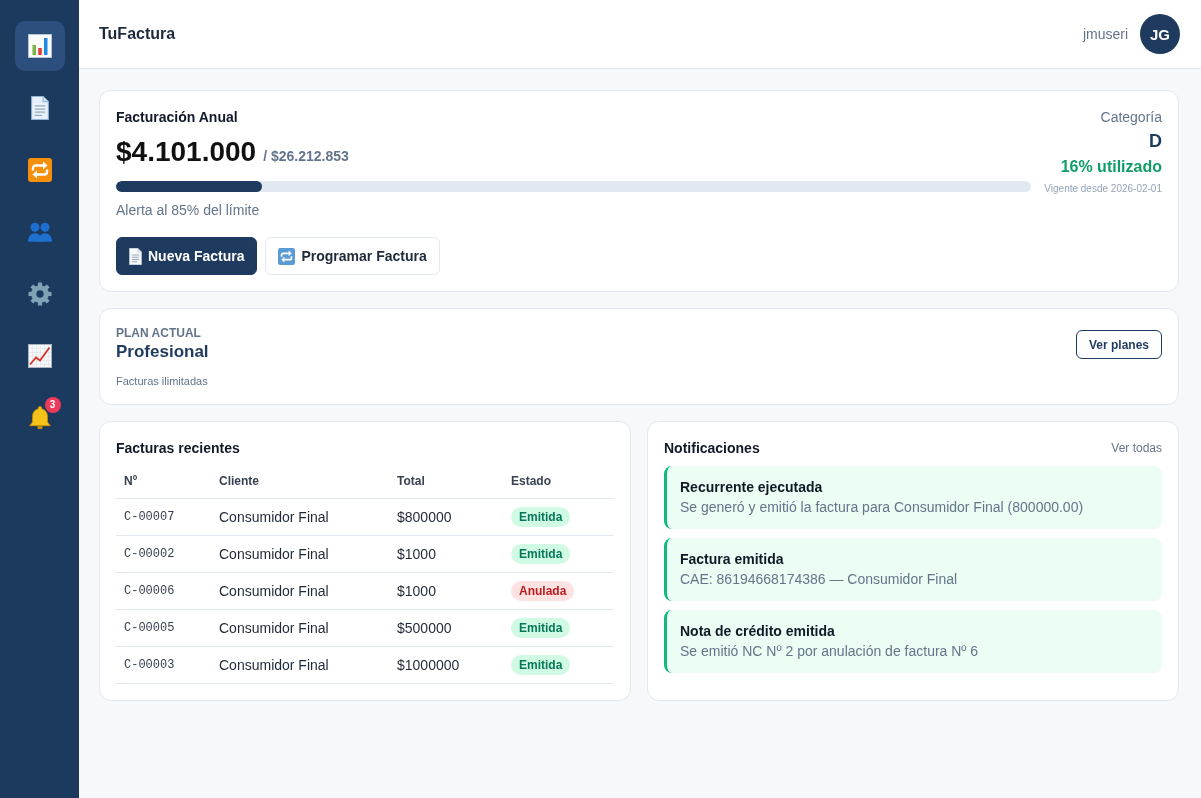 The height and width of the screenshot is (798, 1201). What do you see at coordinates (543, 591) in the screenshot?
I see `status-badge: Anulada` at bounding box center [543, 591].